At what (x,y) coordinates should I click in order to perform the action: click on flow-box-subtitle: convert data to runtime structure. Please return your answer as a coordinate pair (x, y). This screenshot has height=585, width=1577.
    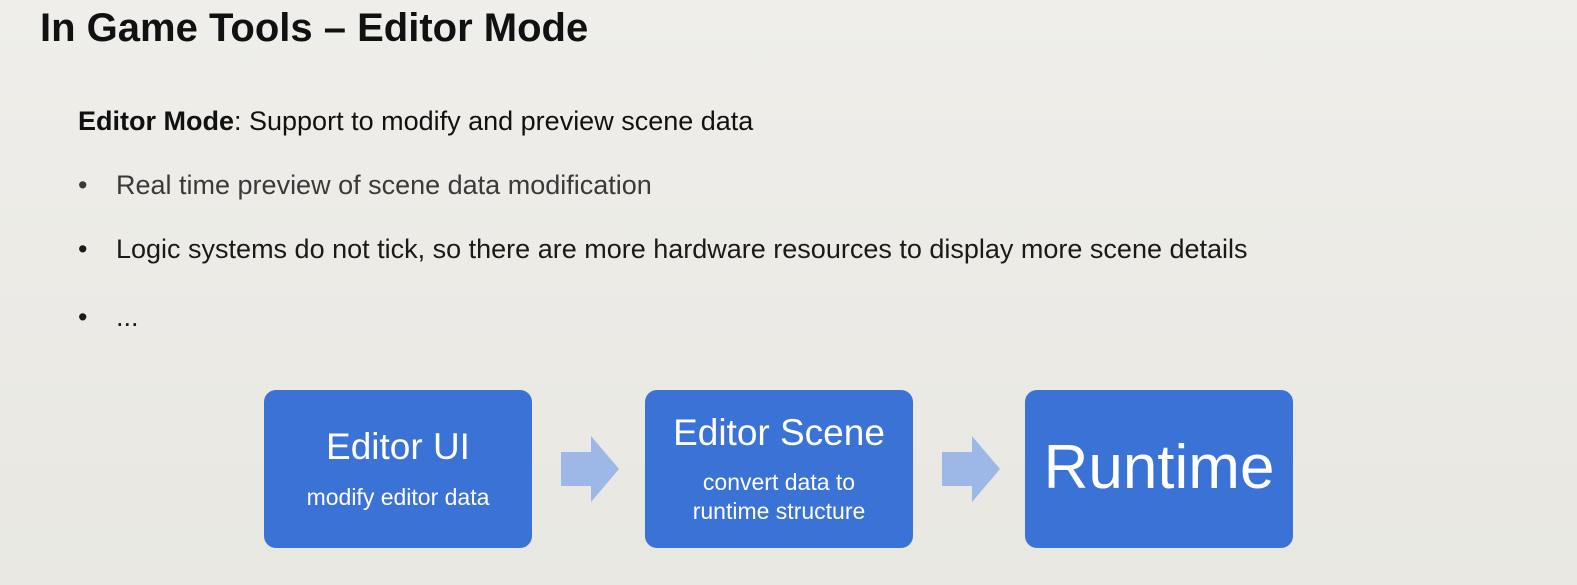
    Looking at the image, I should click on (779, 497).